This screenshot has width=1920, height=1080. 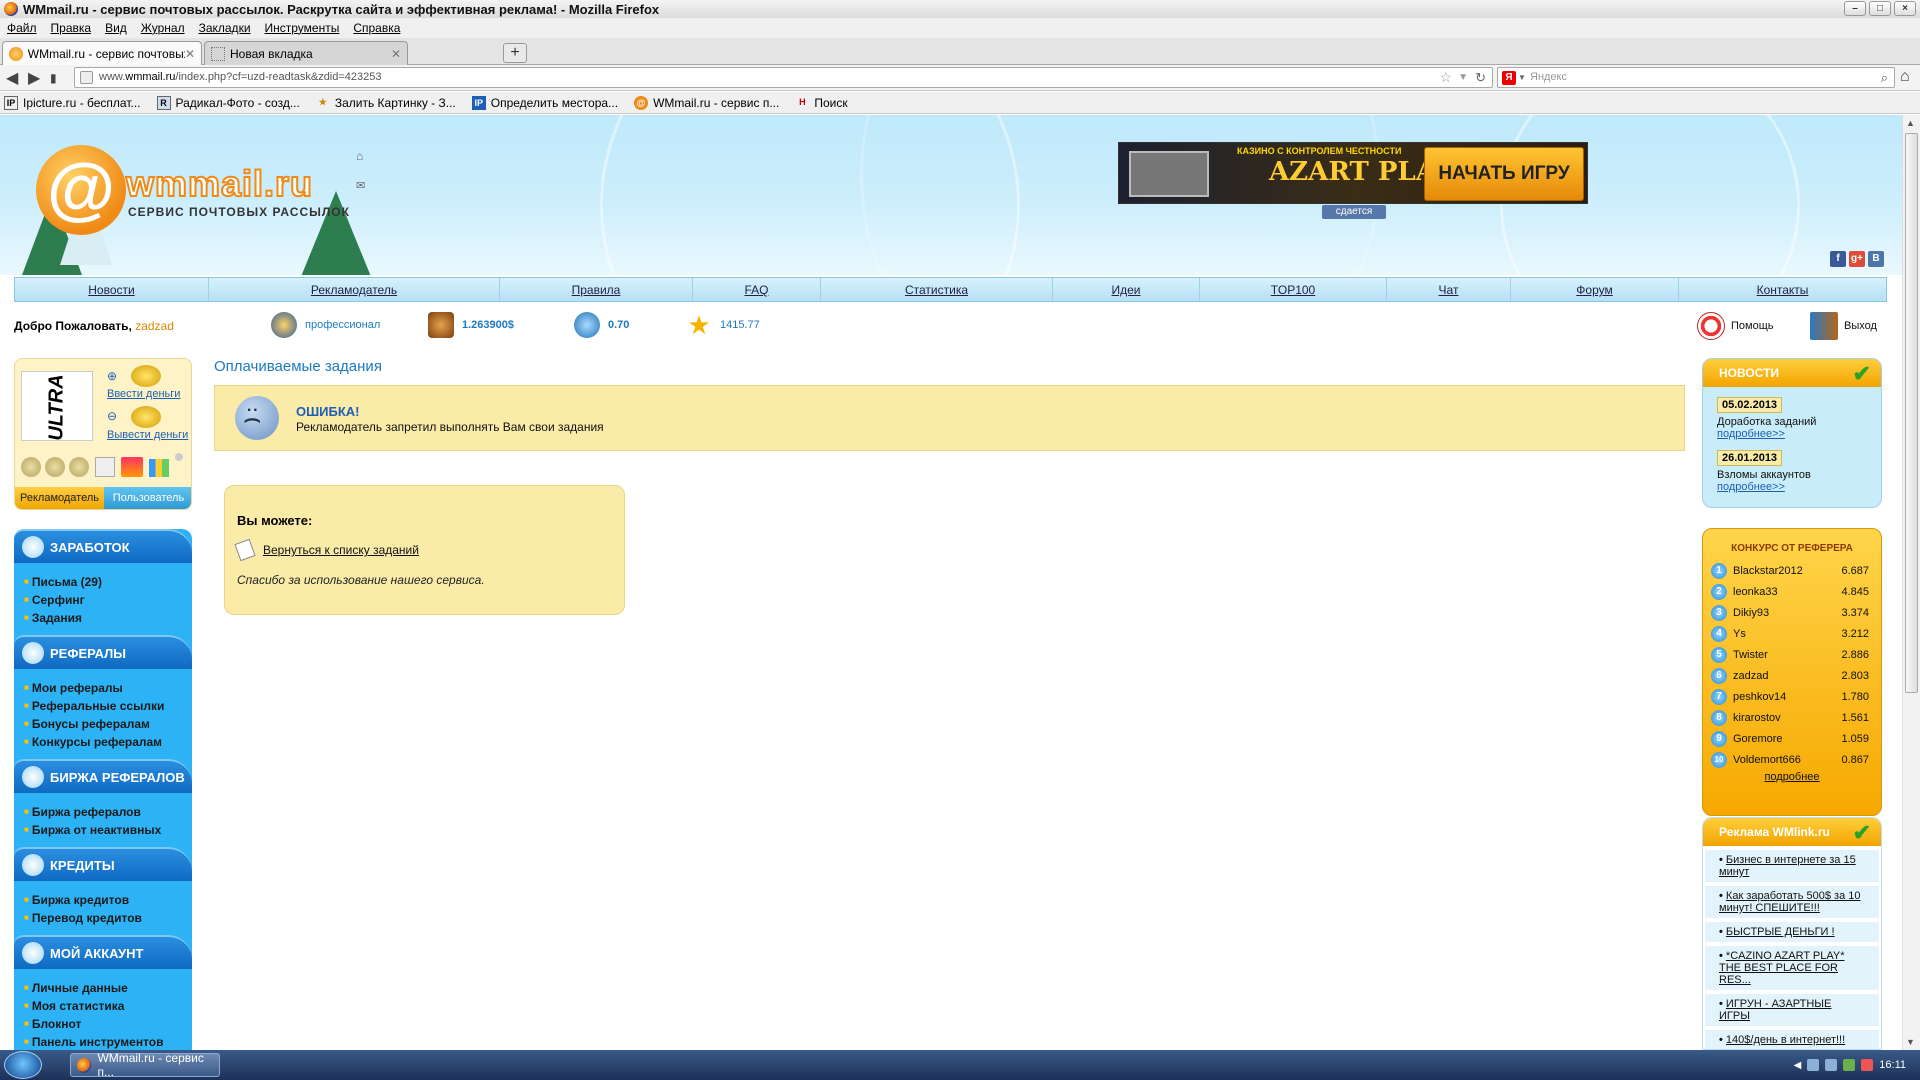 I want to click on page-scrollbar: ▲ ▼, so click(x=1911, y=582).